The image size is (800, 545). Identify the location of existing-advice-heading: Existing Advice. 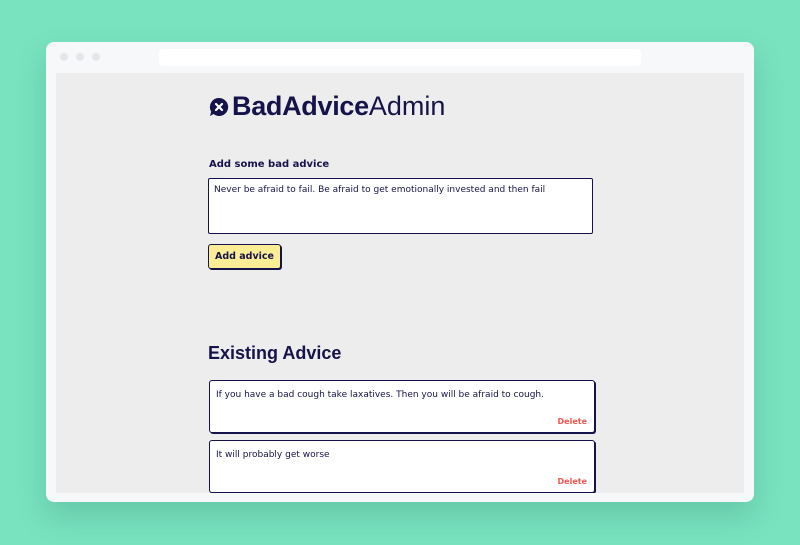
(275, 353).